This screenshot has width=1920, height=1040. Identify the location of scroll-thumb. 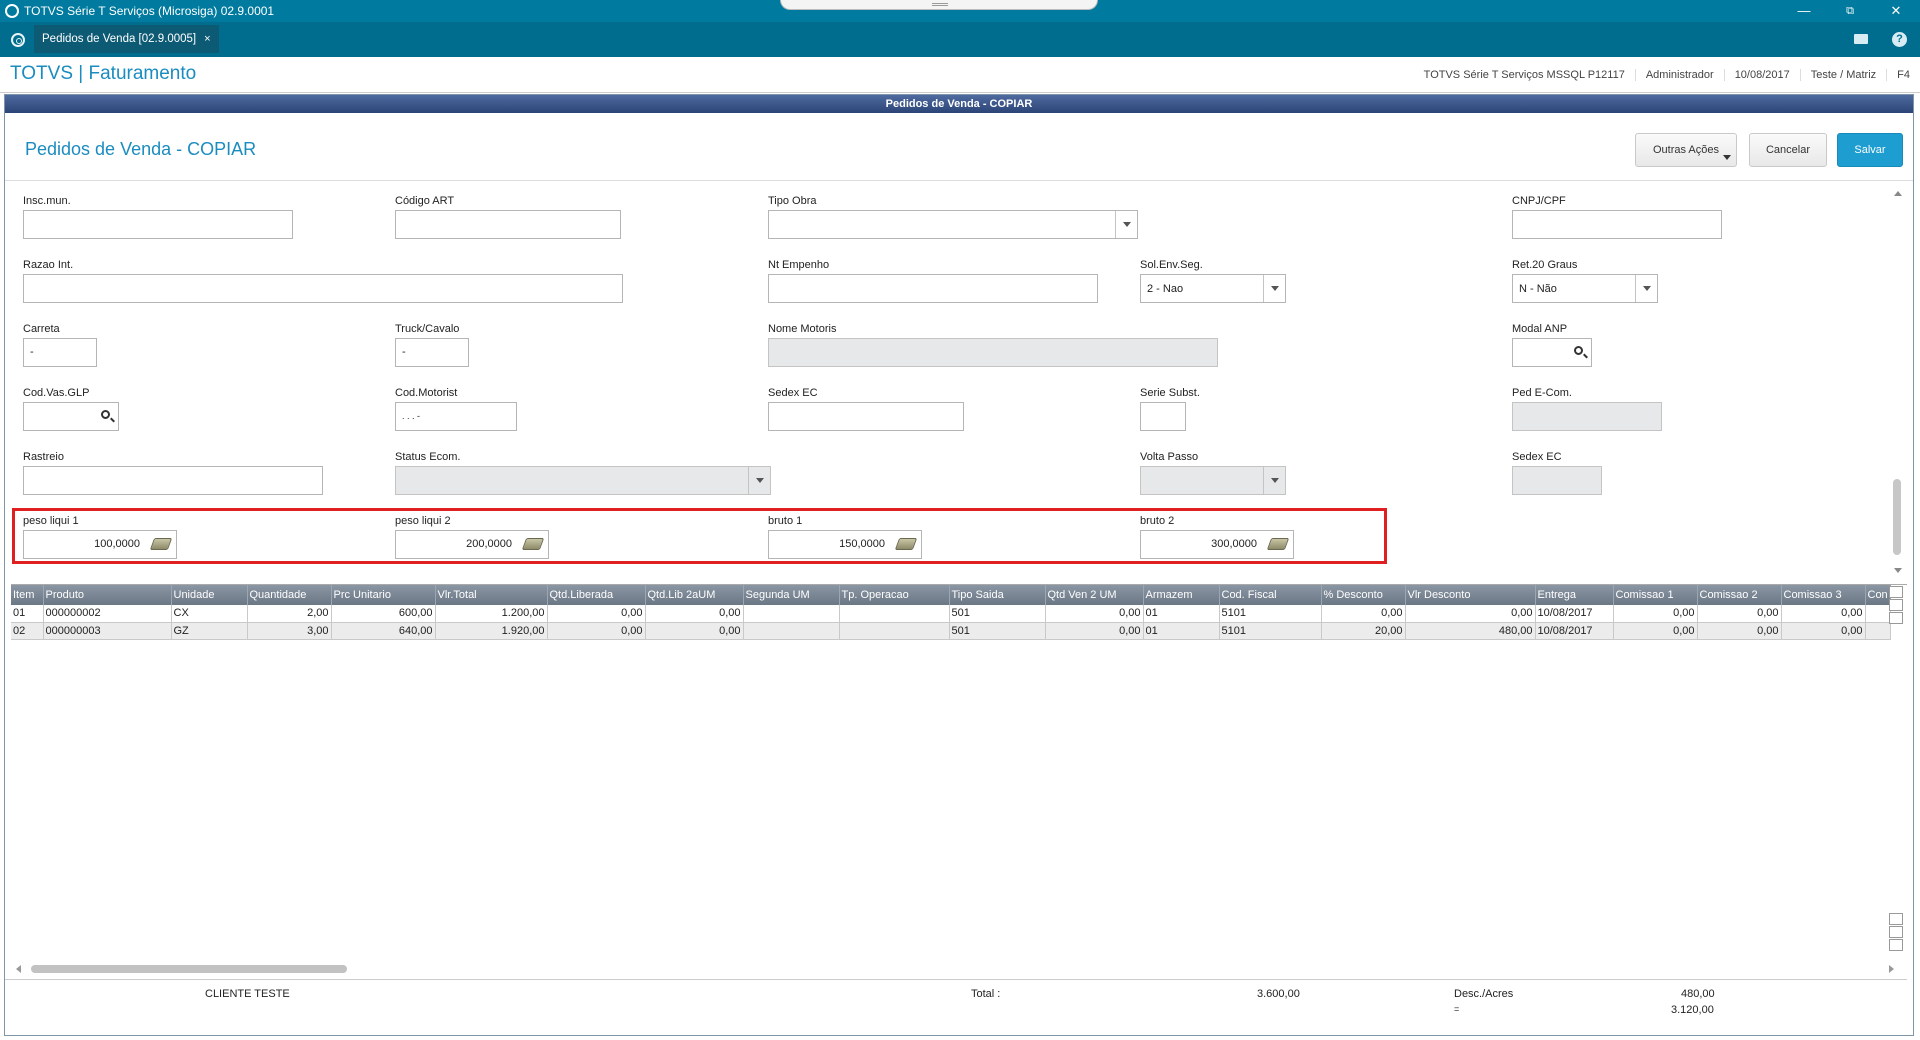
(189, 969).